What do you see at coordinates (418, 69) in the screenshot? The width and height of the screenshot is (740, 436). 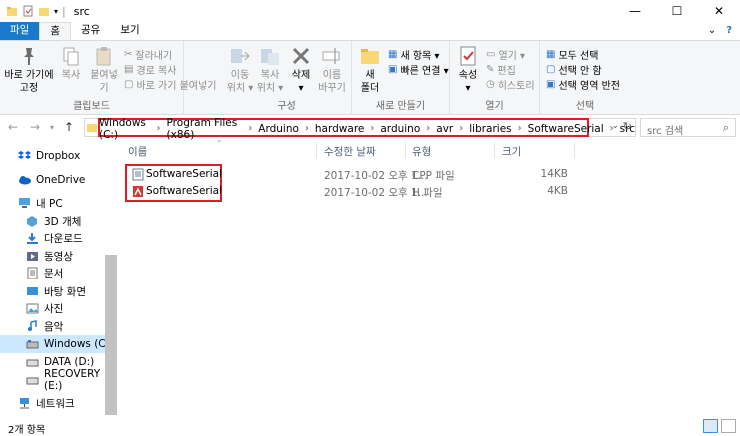 I see `easy-access-button: ▣ 빠른 연결 ▾` at bounding box center [418, 69].